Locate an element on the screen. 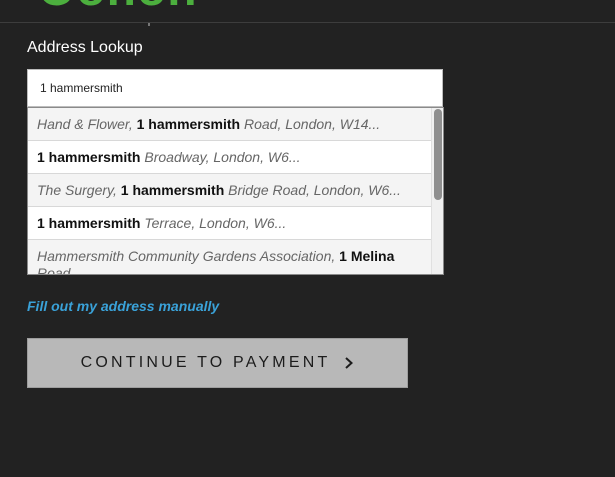  chevron-right-icon is located at coordinates (349, 363).